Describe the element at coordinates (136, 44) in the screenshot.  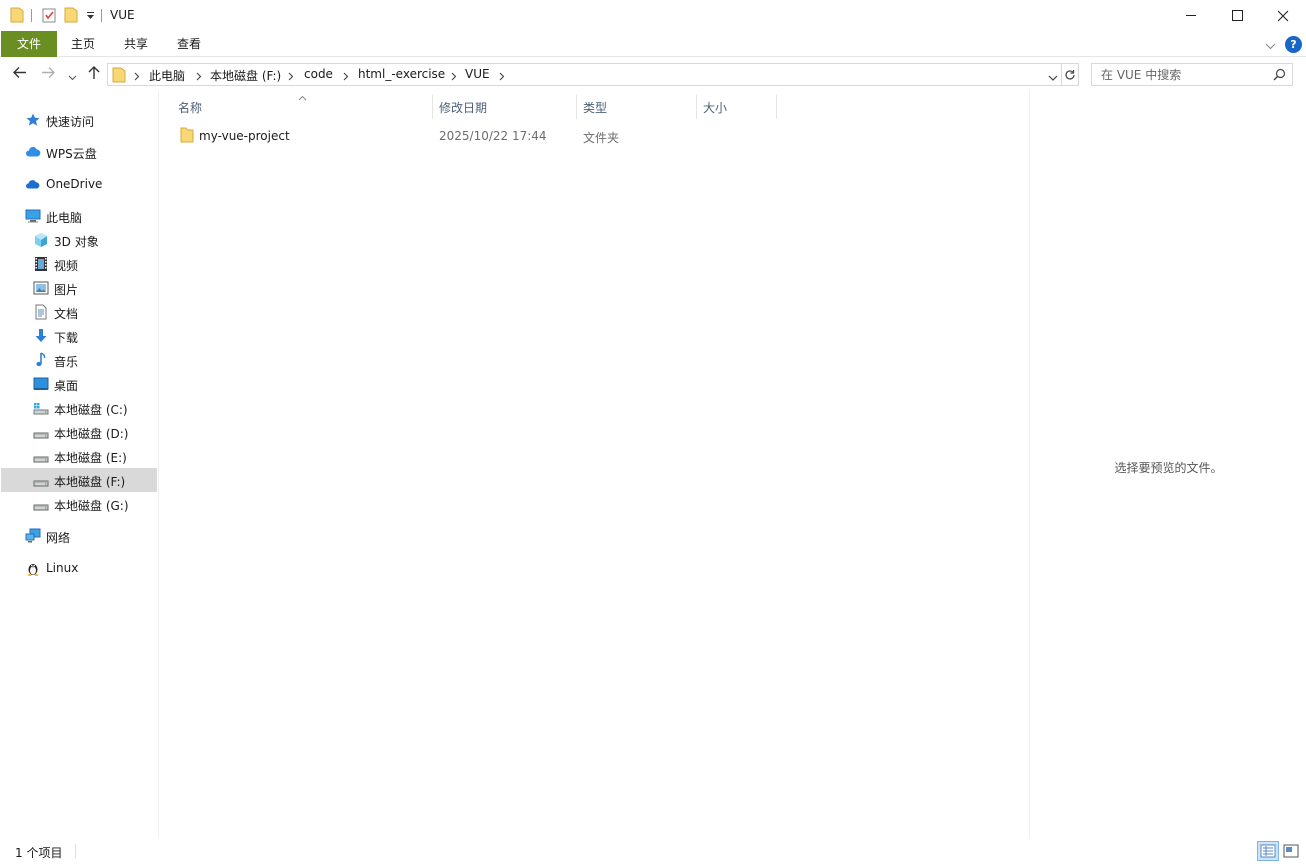
I see `tab-share: 共享` at that location.